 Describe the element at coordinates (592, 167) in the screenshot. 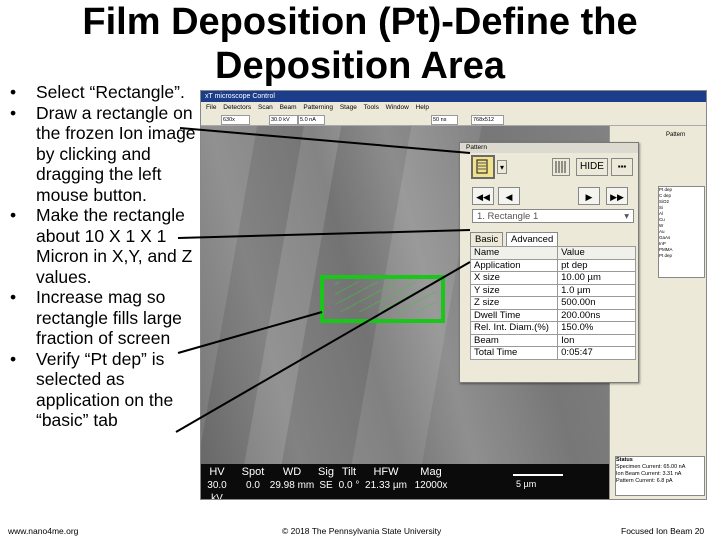

I see `hide-button: HIDE` at that location.